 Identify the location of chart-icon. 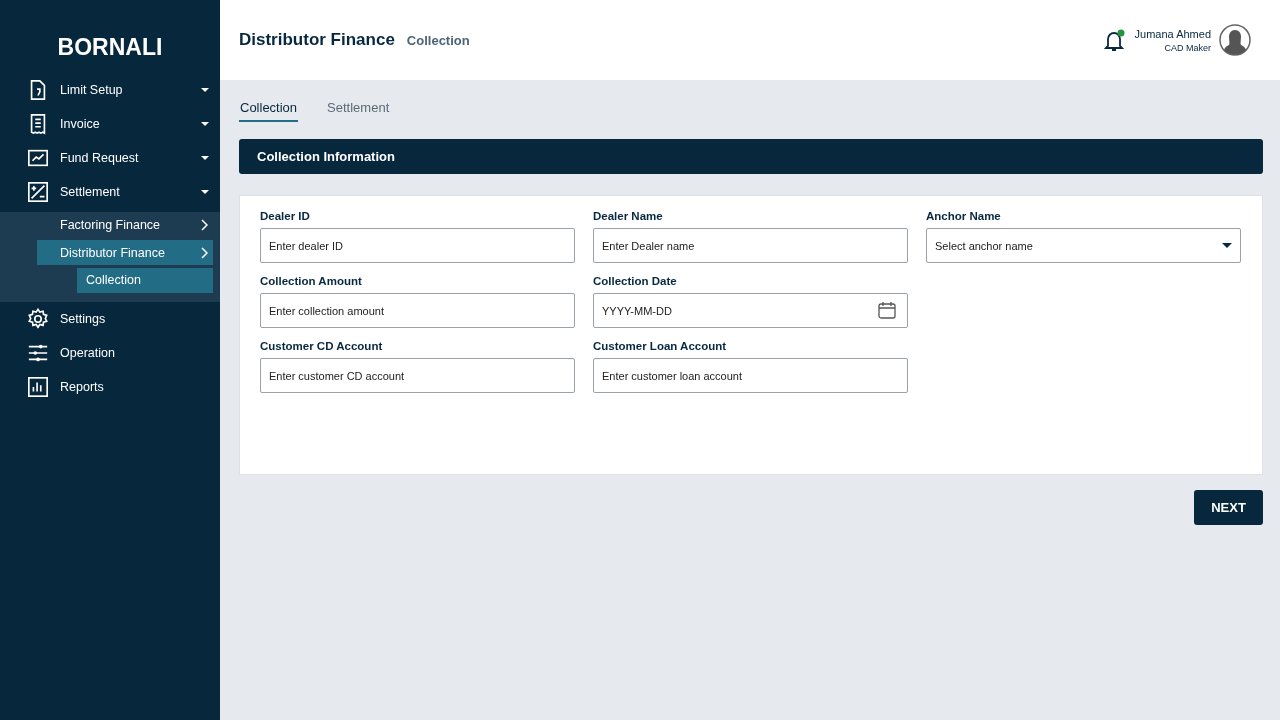
(38, 158).